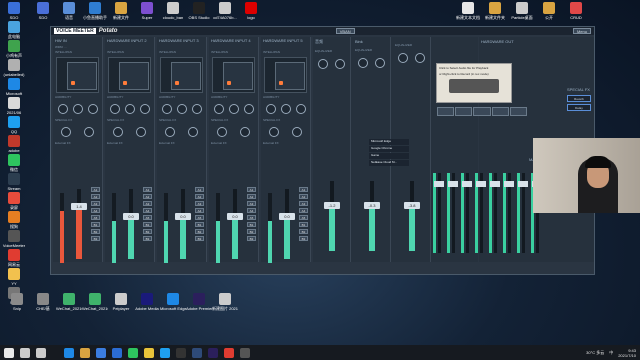 The height and width of the screenshot is (360, 640). What do you see at coordinates (332, 205) in the screenshot?
I see `virtual-fader-cap: -1.2` at bounding box center [332, 205].